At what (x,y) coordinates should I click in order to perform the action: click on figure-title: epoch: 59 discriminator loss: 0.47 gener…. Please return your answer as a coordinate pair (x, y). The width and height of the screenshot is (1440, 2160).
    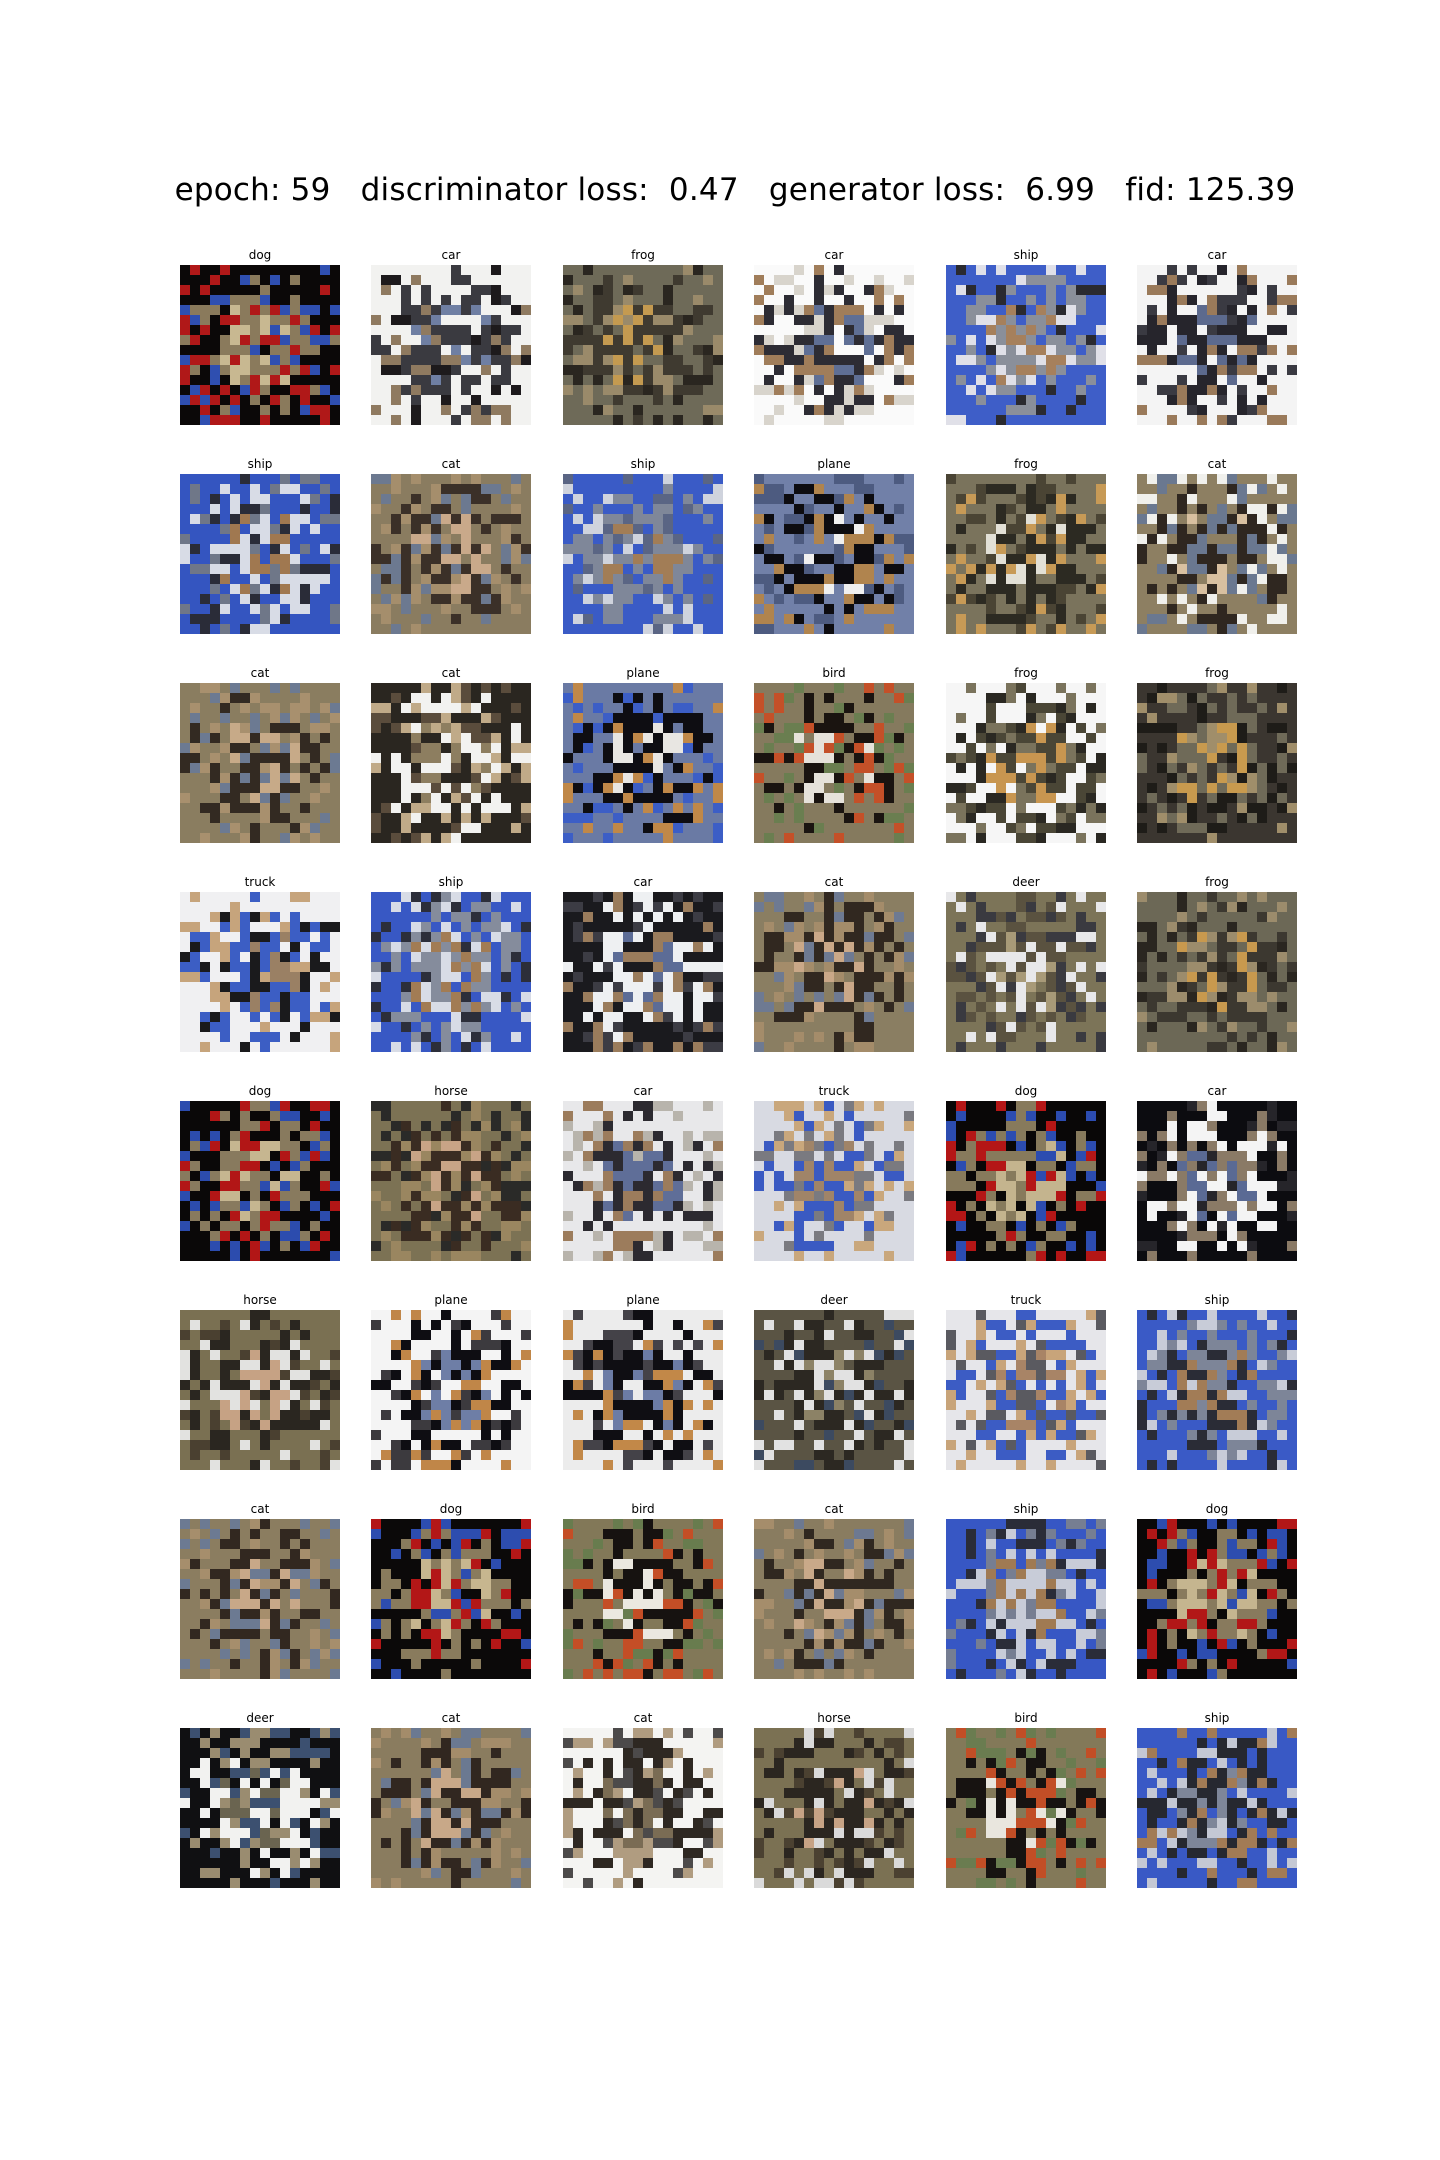
    Looking at the image, I should click on (735, 190).